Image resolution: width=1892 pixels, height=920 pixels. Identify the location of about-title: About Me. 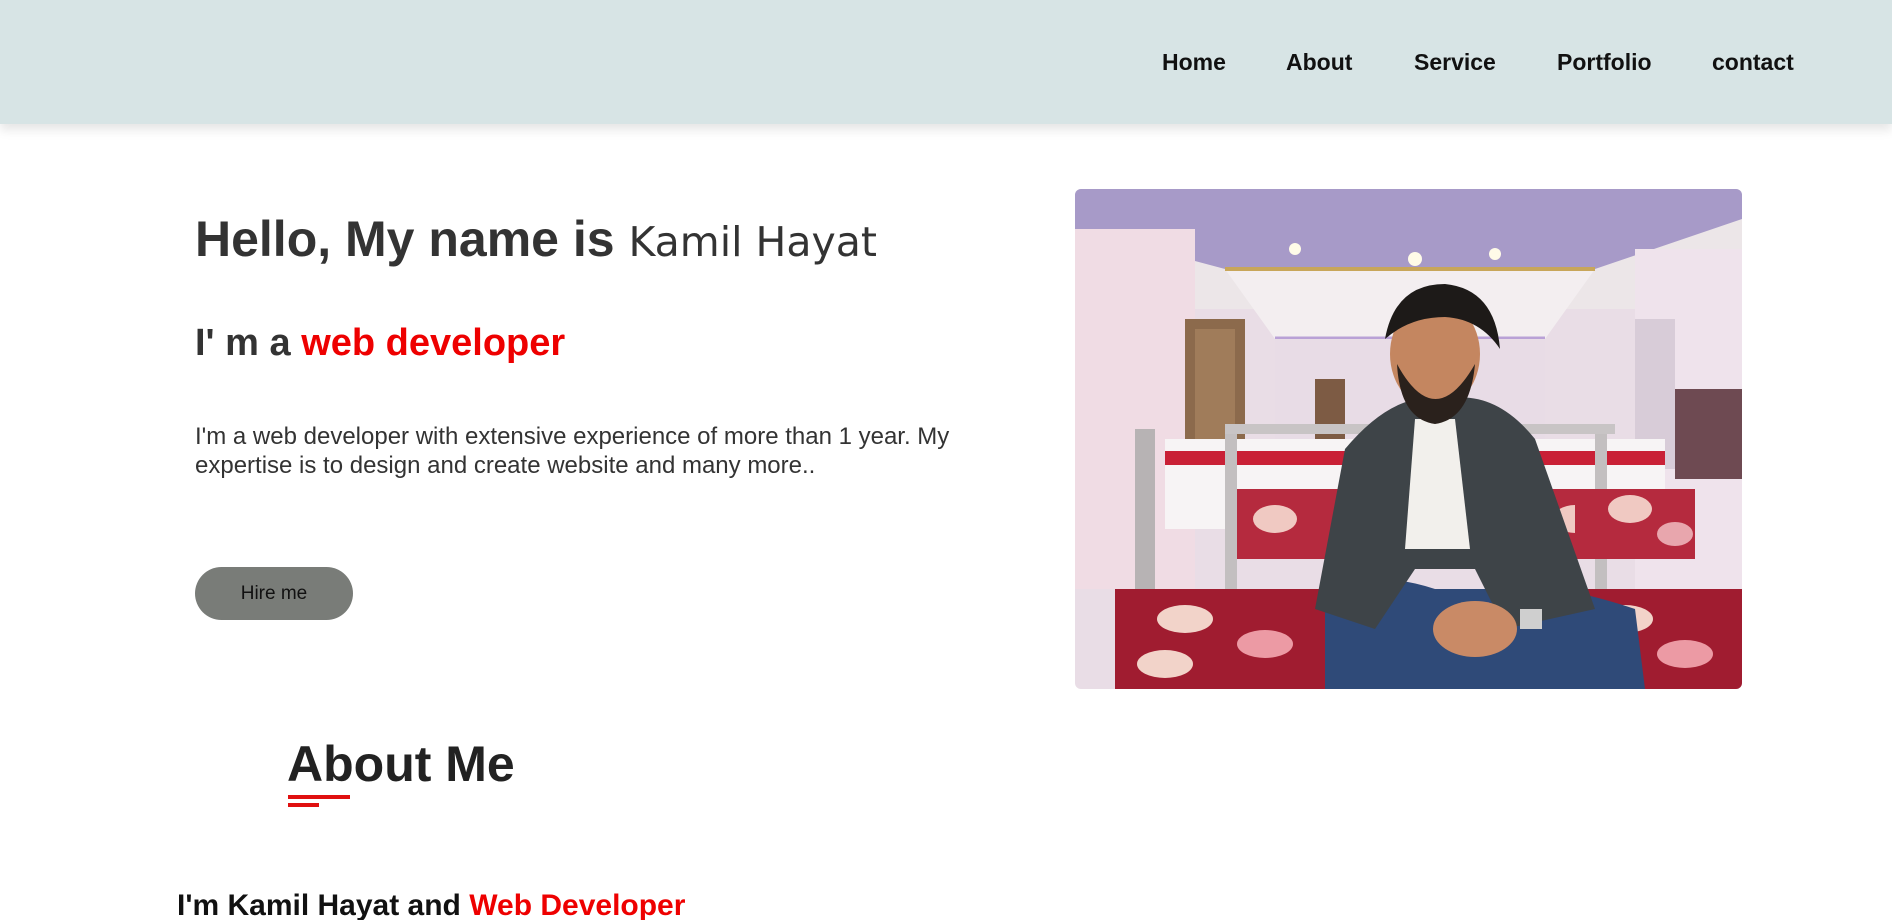
(401, 764).